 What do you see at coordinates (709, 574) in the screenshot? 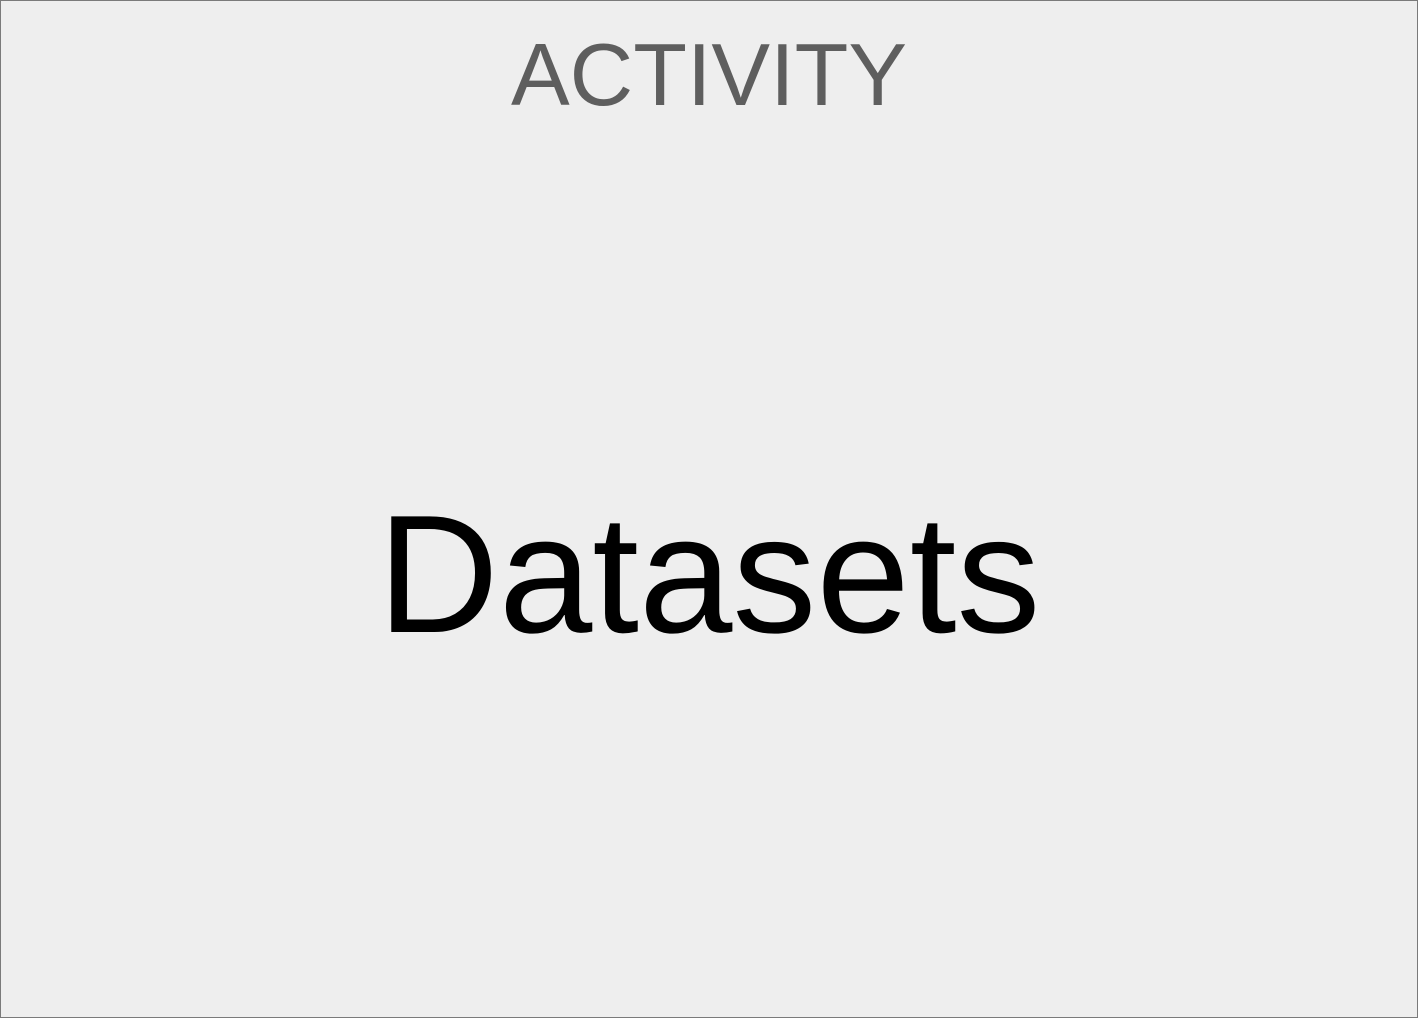
I see `card-title: Datasets` at bounding box center [709, 574].